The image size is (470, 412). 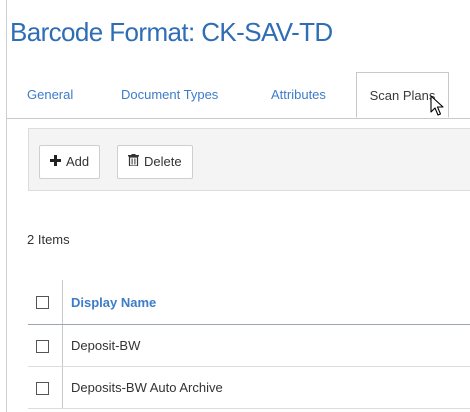 What do you see at coordinates (163, 161) in the screenshot?
I see `delete-button-label: Delete` at bounding box center [163, 161].